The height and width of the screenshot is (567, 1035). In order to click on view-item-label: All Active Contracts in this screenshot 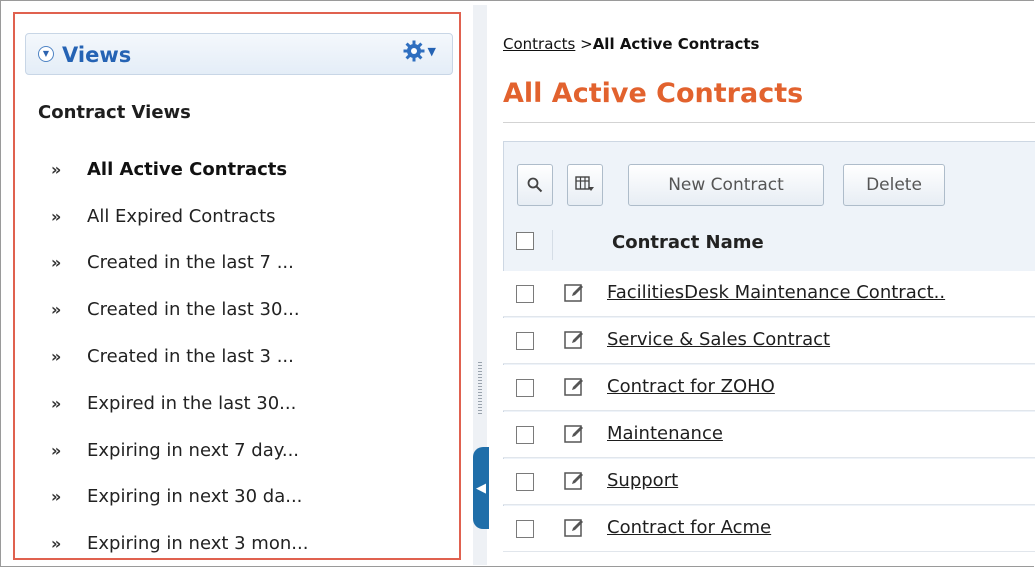, I will do `click(187, 169)`.